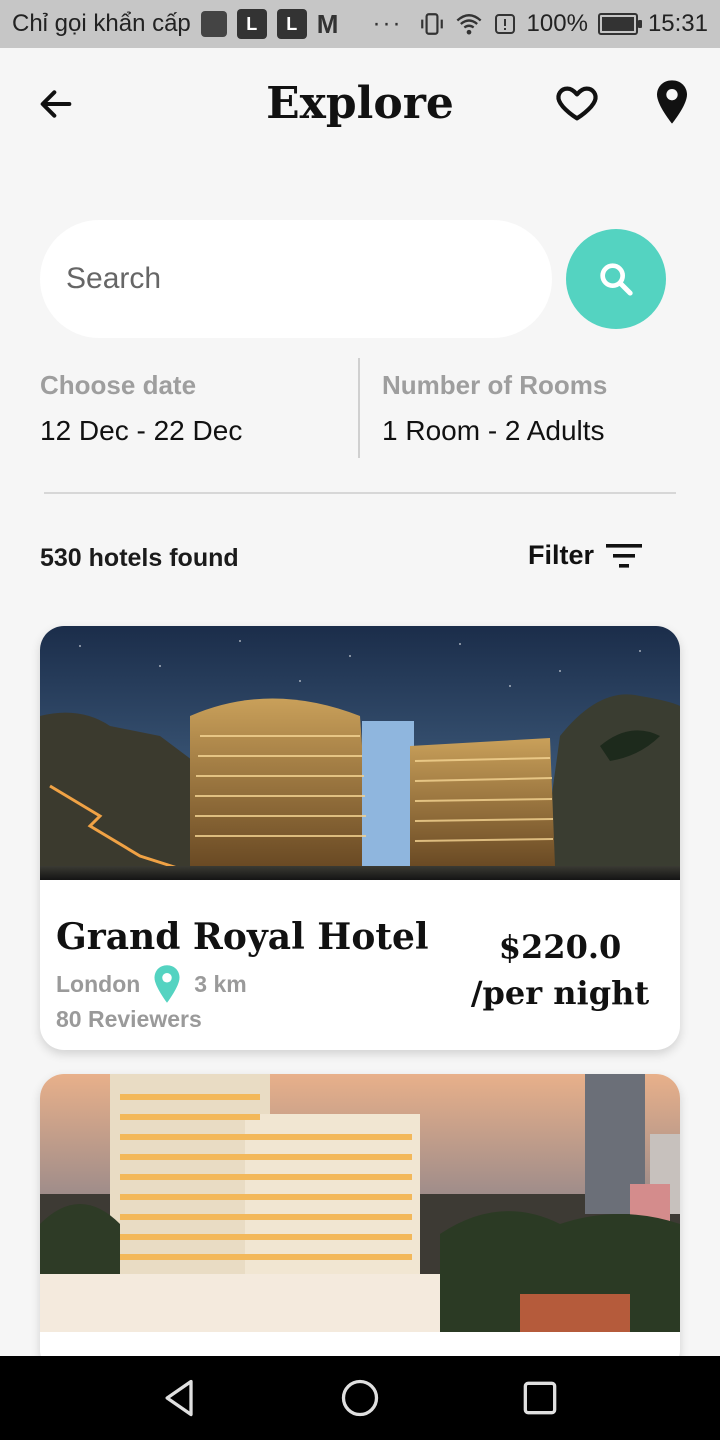 This screenshot has height=1440, width=720. I want to click on price-unit: /per night, so click(560, 993).